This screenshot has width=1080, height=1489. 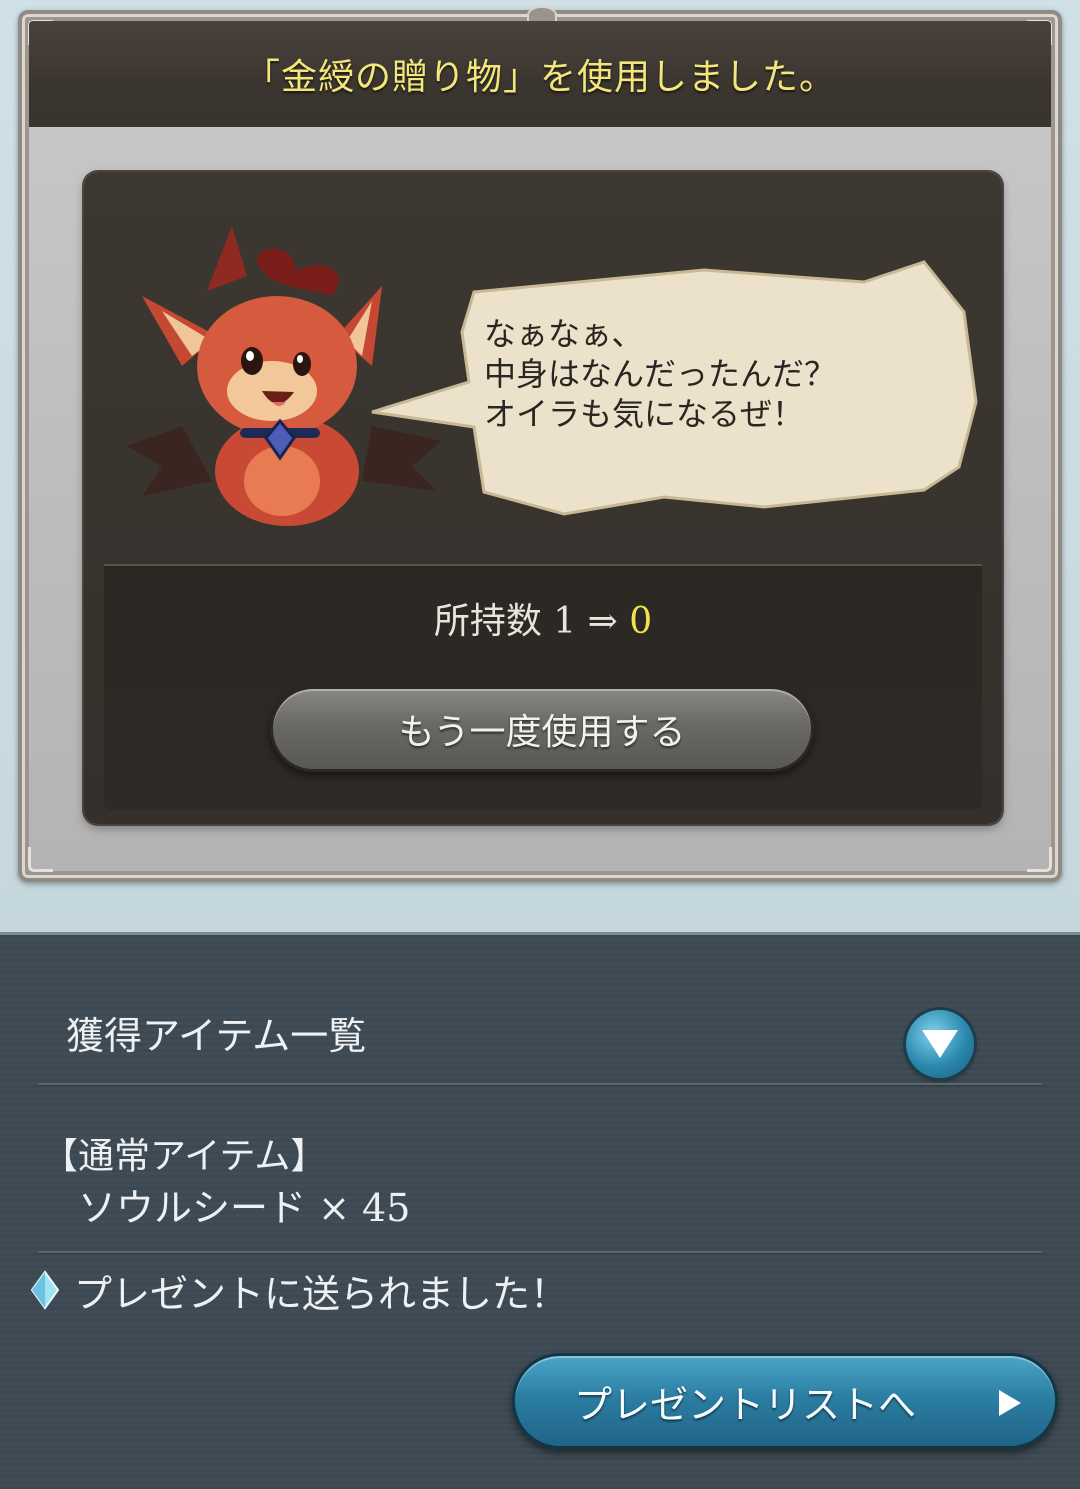 What do you see at coordinates (543, 565) in the screenshot?
I see `panel-divider` at bounding box center [543, 565].